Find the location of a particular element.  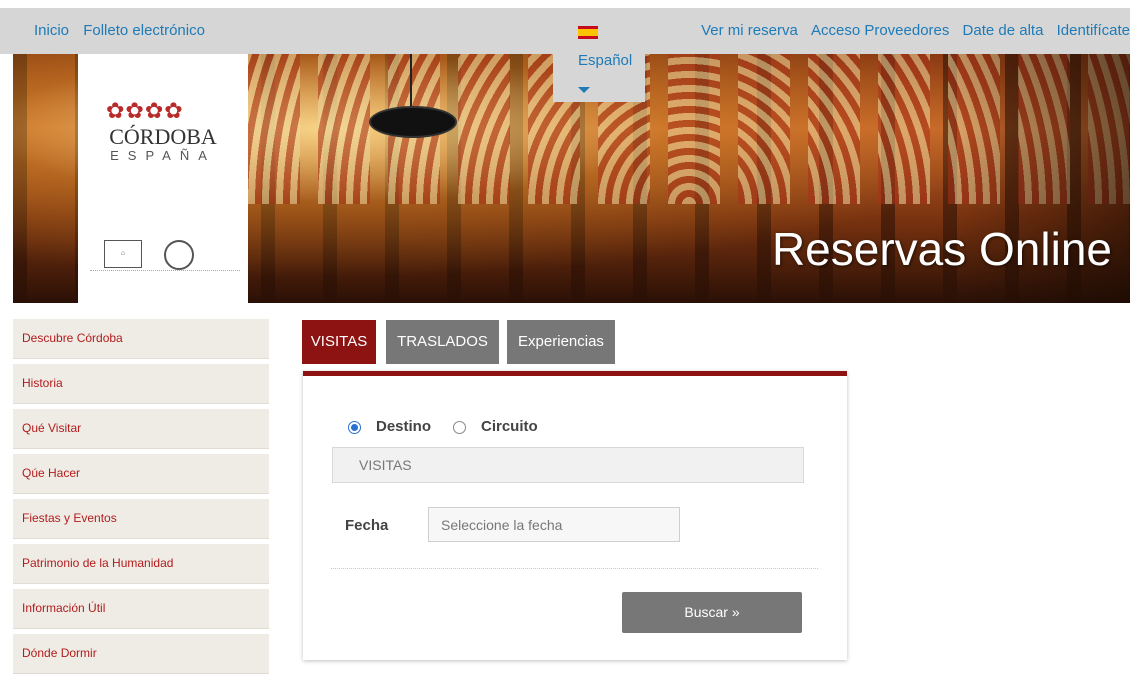

nav-link-identificate: Identifícate is located at coordinates (1093, 30).